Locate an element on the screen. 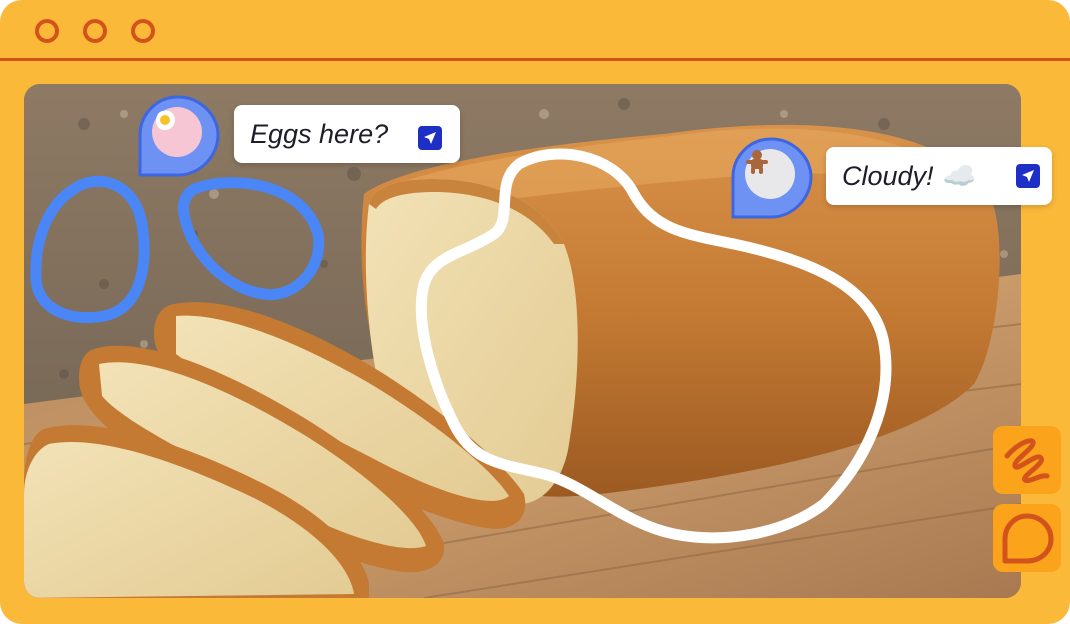 The height and width of the screenshot is (624, 1070). speech-bubble-icon is located at coordinates (1028, 538).